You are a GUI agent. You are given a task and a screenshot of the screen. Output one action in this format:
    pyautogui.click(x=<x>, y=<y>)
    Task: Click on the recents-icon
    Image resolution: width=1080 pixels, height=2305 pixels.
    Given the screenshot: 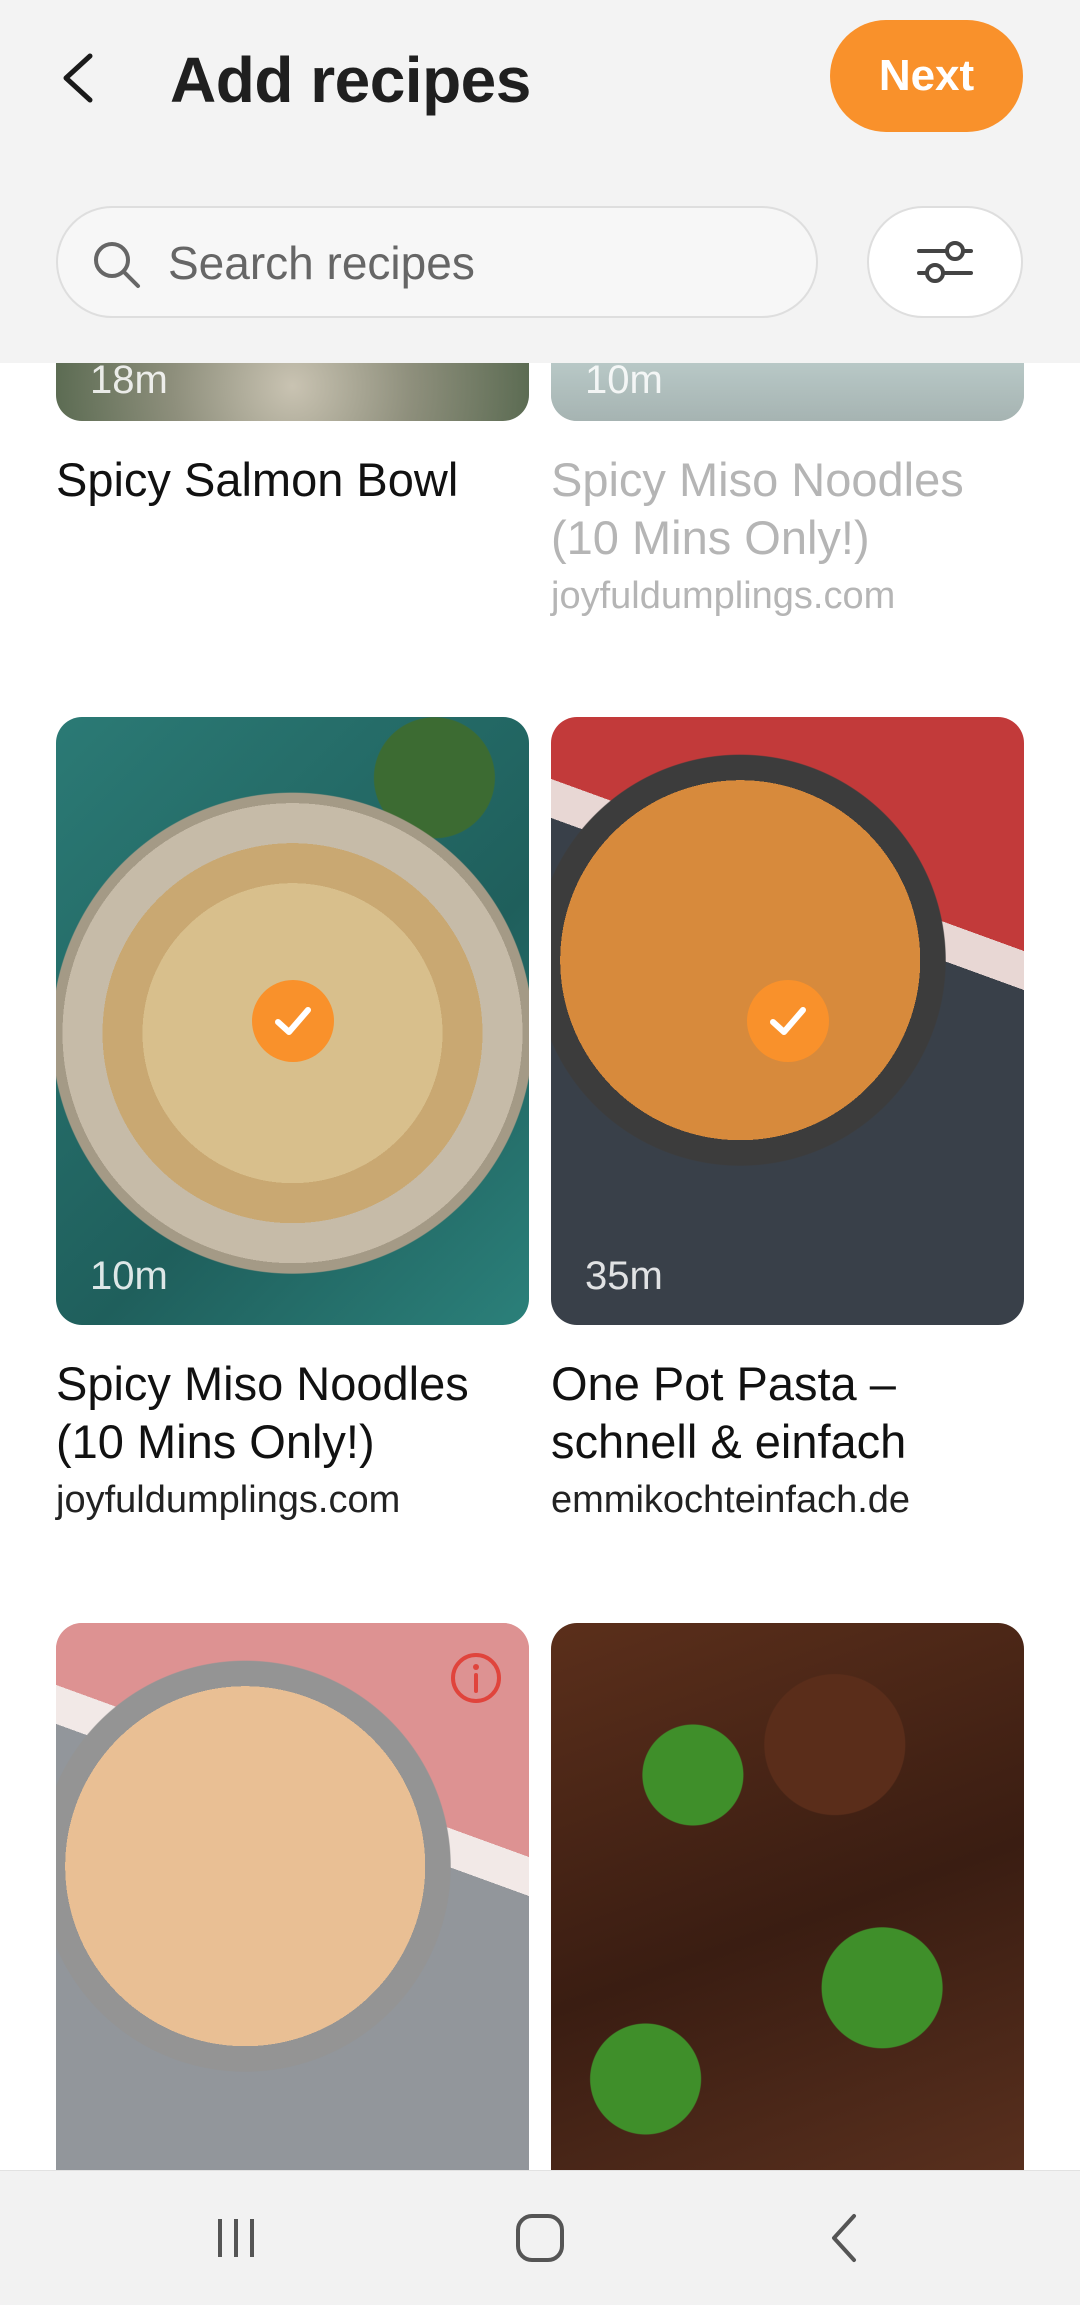 What is the action you would take?
    pyautogui.click(x=236, y=2238)
    